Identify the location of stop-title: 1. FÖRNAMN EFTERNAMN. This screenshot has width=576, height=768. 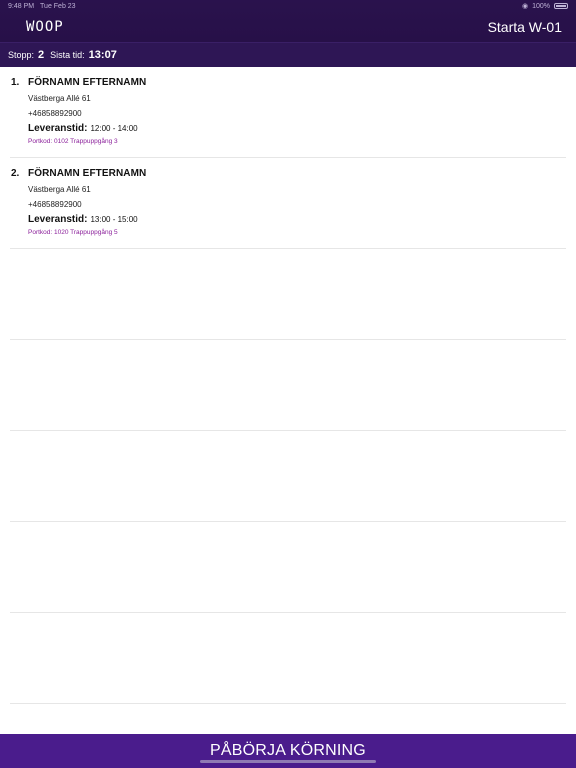
(288, 82).